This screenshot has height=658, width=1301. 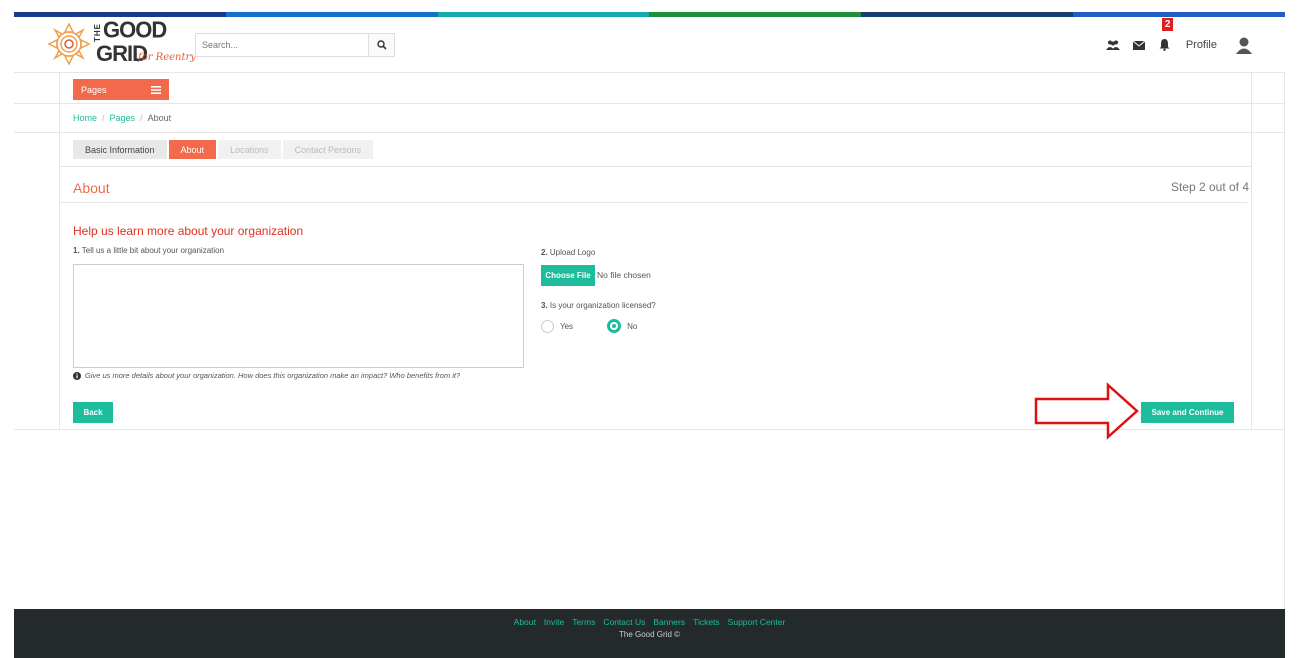 What do you see at coordinates (602, 305) in the screenshot?
I see `question-3-text: Is your organization licensed?` at bounding box center [602, 305].